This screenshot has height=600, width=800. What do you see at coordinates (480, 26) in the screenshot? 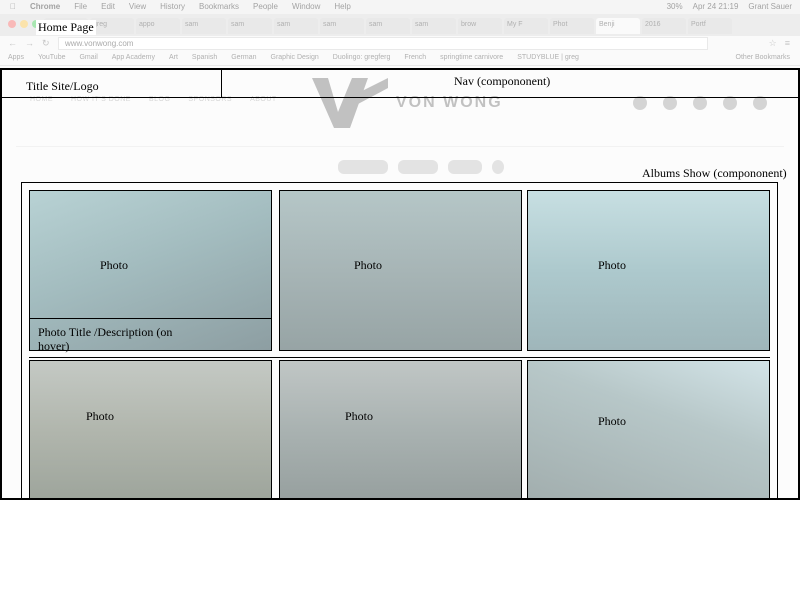
I see `browser-tab: brow` at bounding box center [480, 26].